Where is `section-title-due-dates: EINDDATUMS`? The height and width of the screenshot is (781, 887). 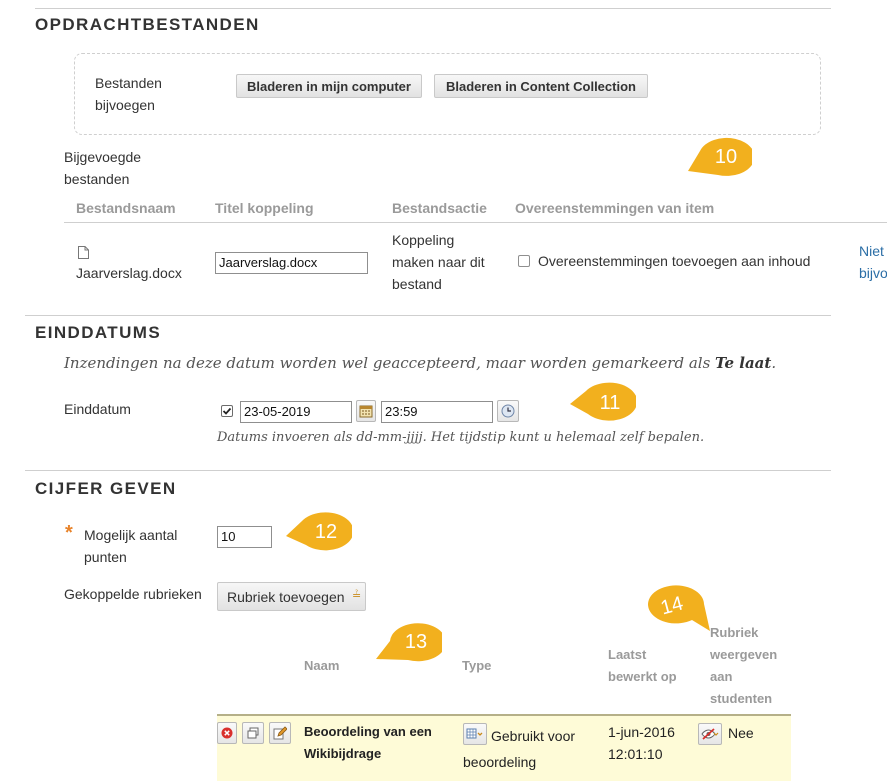
section-title-due-dates: EINDDATUMS is located at coordinates (98, 332).